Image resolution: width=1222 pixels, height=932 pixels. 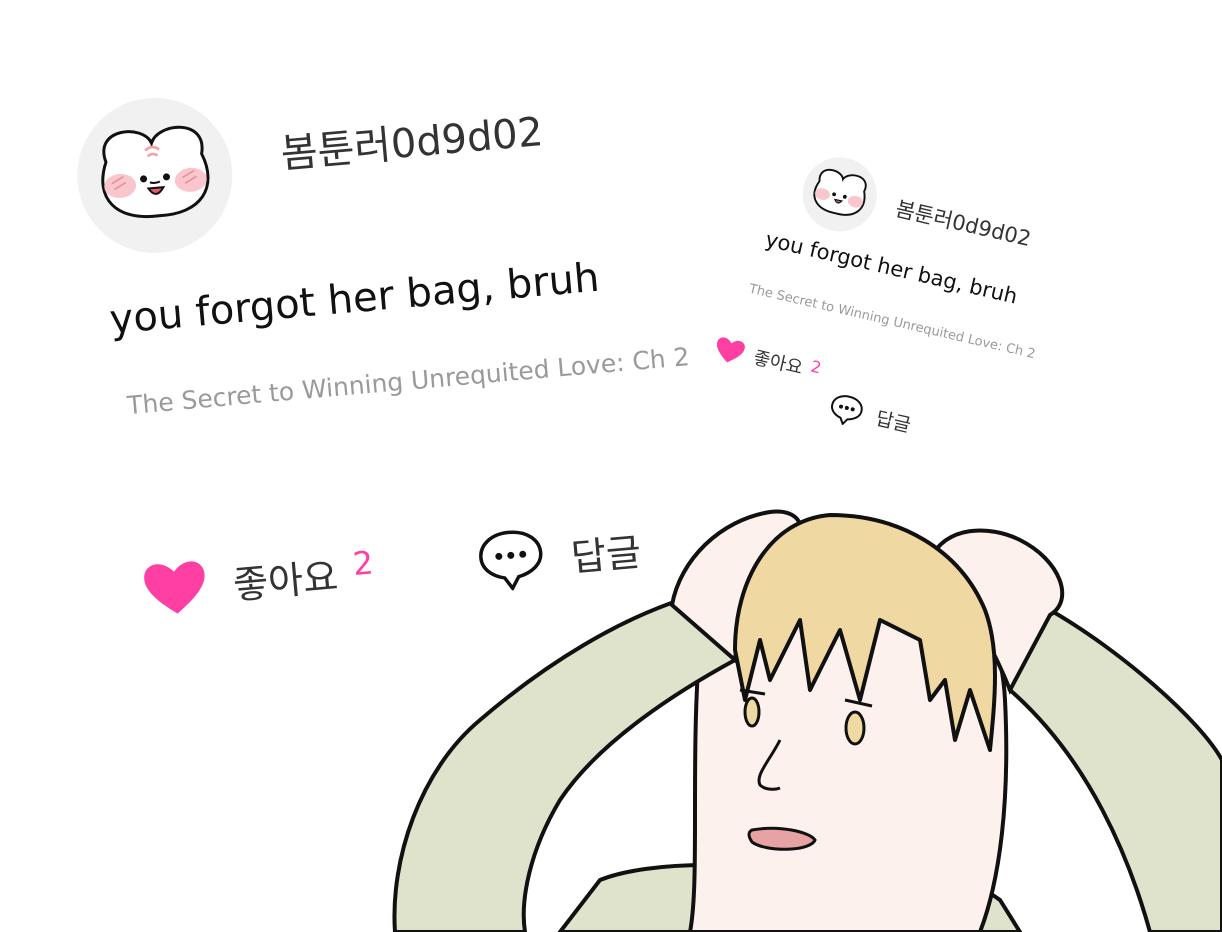 What do you see at coordinates (893, 422) in the screenshot?
I see `reply-label: 답글` at bounding box center [893, 422].